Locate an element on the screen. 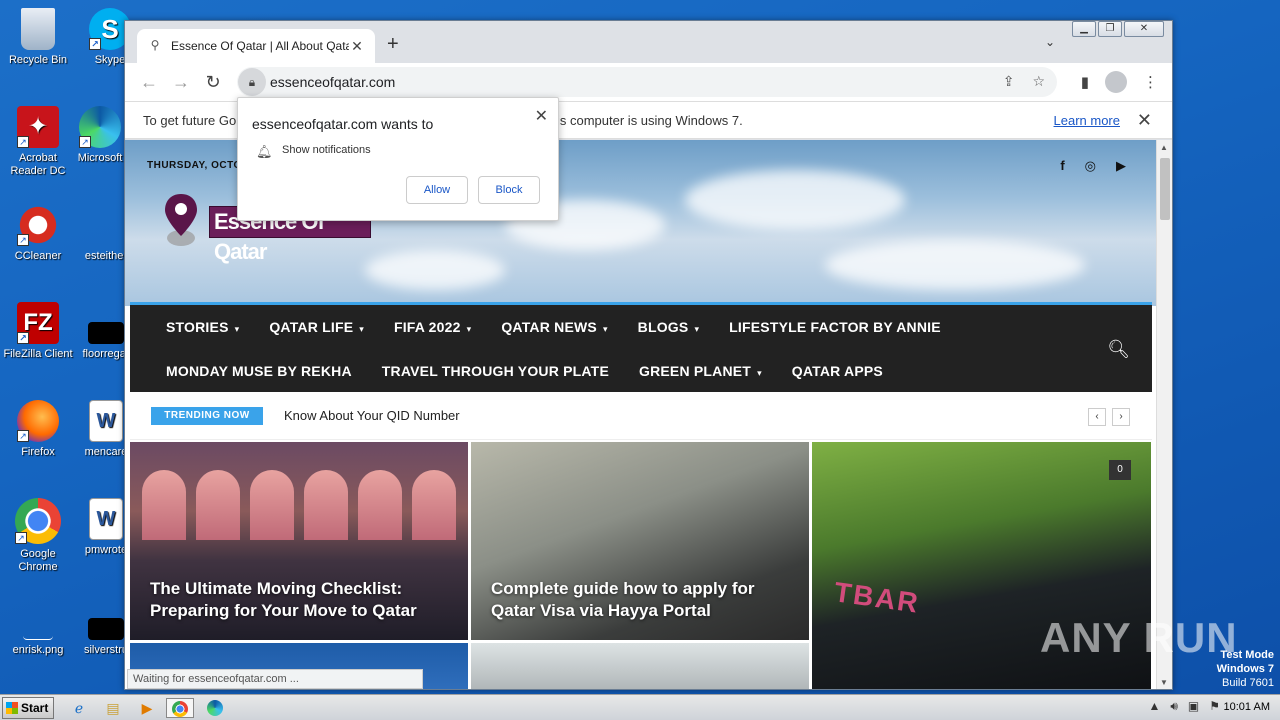 The width and height of the screenshot is (1280, 720). close-window-button: ✕ is located at coordinates (1144, 29).